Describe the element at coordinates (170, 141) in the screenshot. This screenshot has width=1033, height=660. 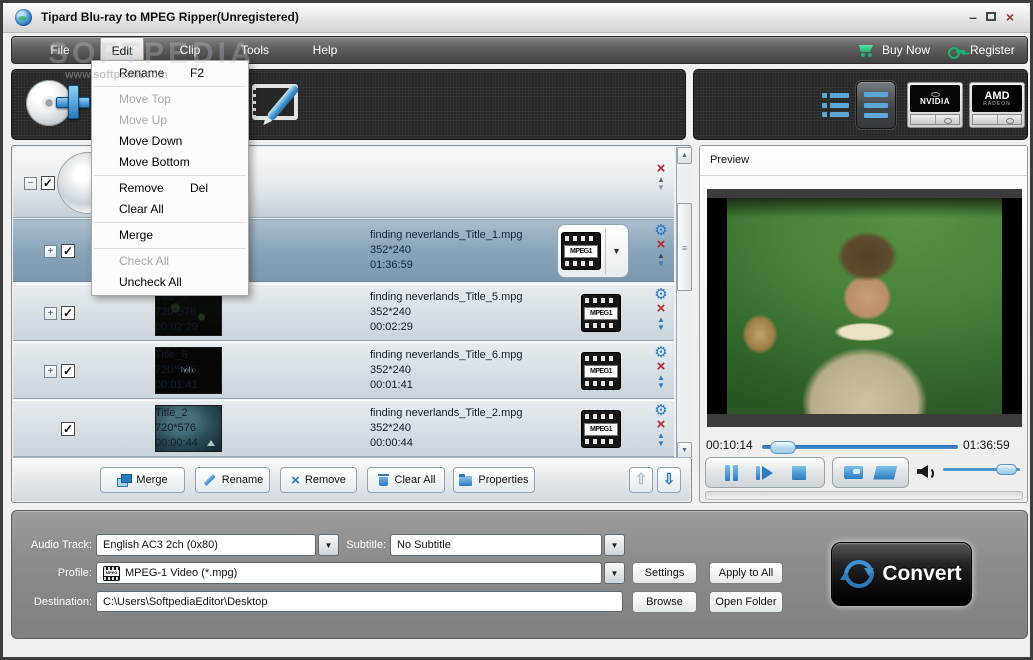
I see `menu-item-move-down: Move Down` at that location.